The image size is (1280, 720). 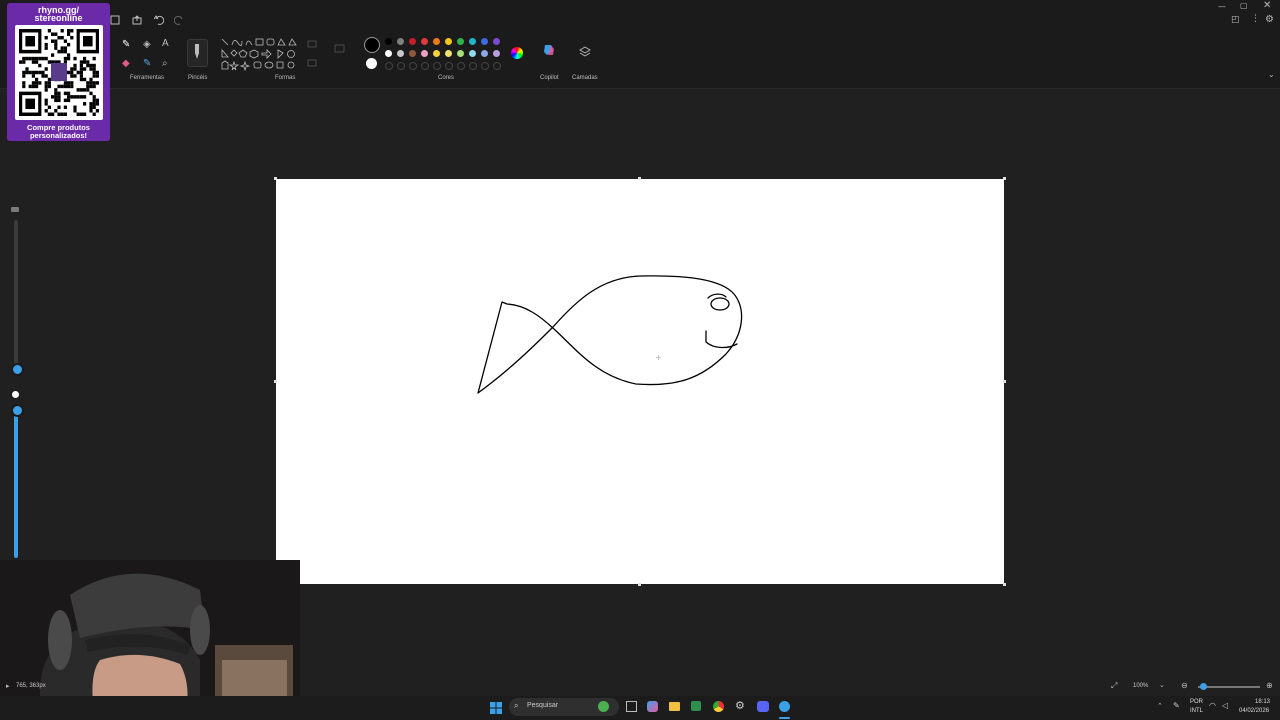 What do you see at coordinates (147, 44) in the screenshot?
I see `fill-icon: ◈` at bounding box center [147, 44].